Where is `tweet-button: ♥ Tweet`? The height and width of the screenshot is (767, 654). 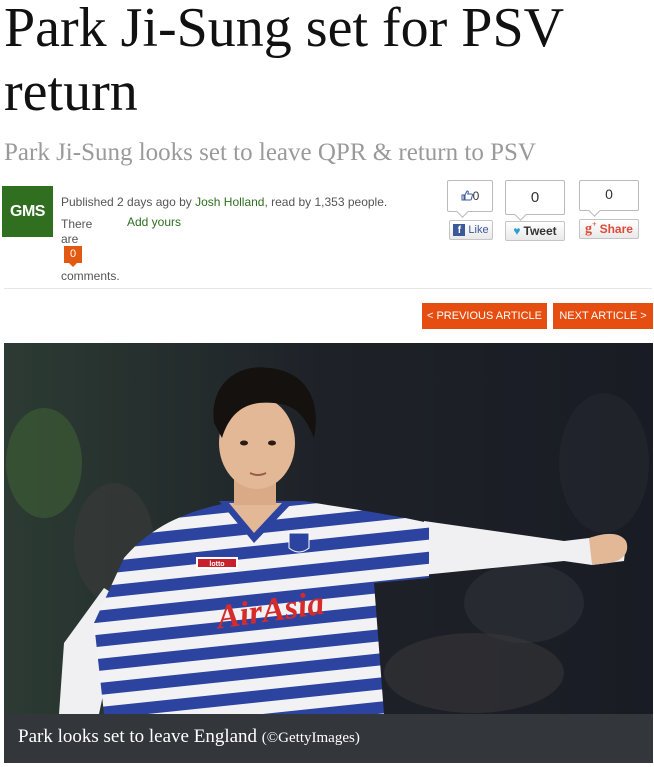
tweet-button: ♥ Tweet is located at coordinates (535, 231).